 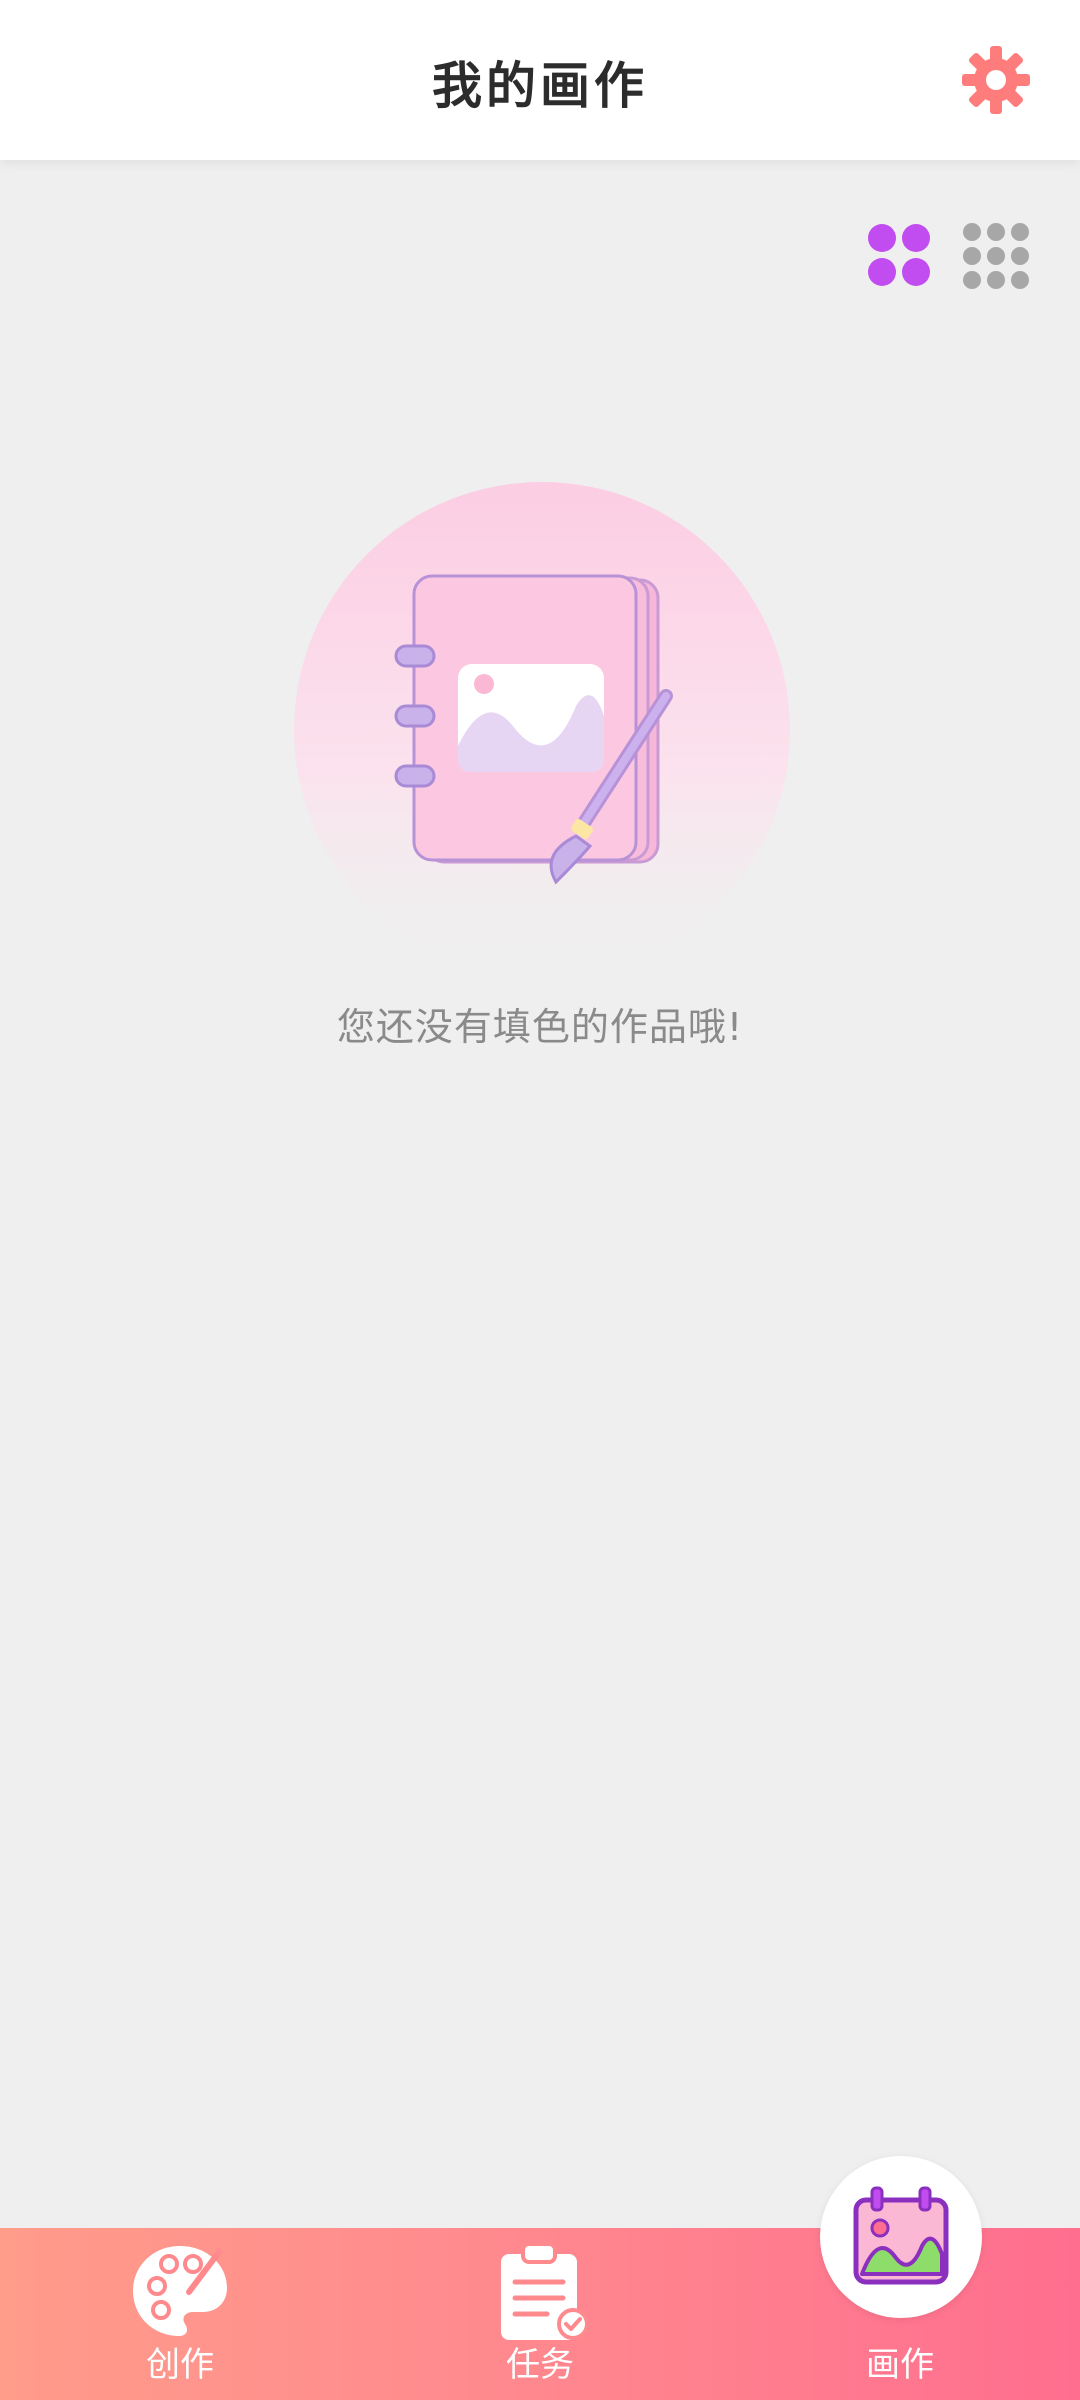 I want to click on tab-tasks: 任务, so click(x=540, y=2314).